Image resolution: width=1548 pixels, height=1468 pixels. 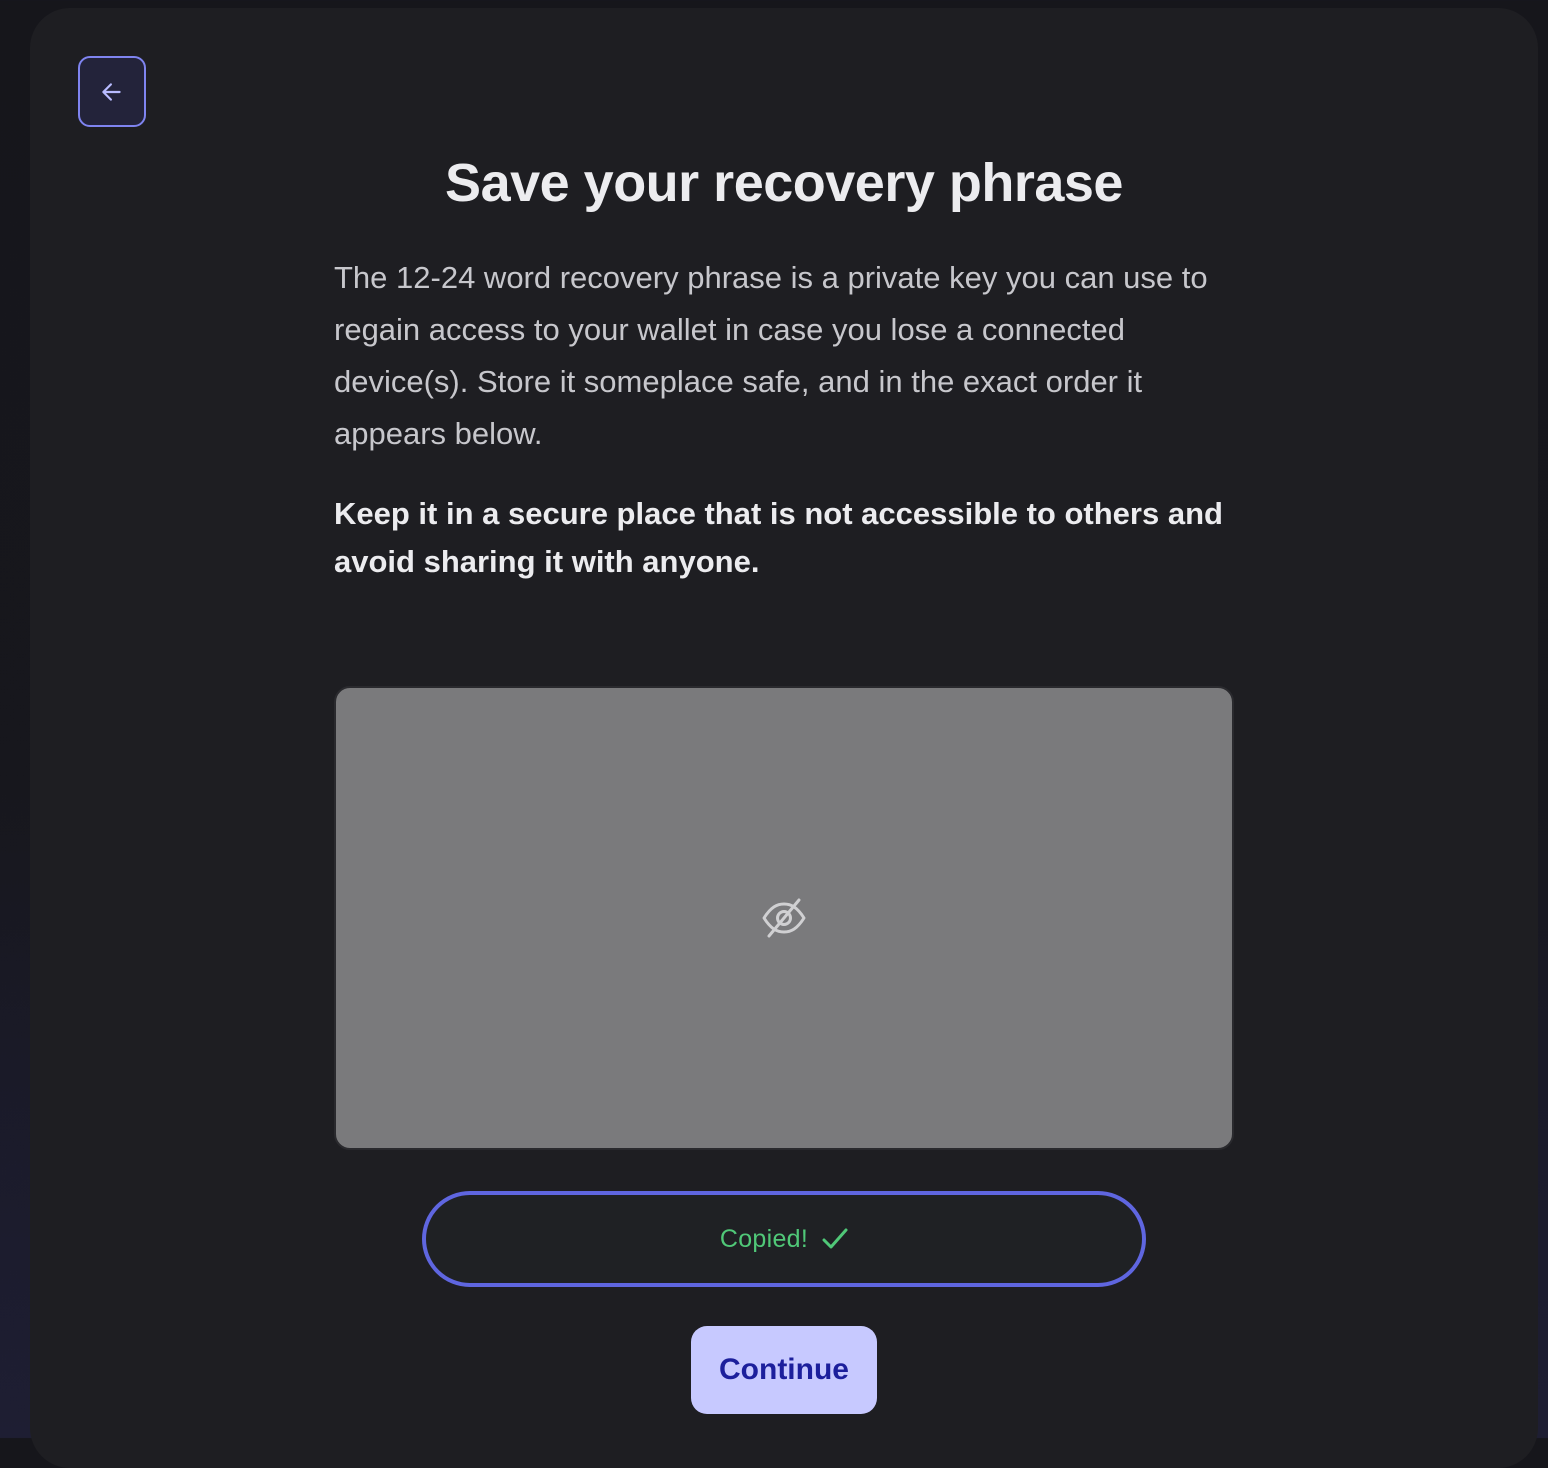 I want to click on page-title: Save your recovery phrase, so click(x=784, y=183).